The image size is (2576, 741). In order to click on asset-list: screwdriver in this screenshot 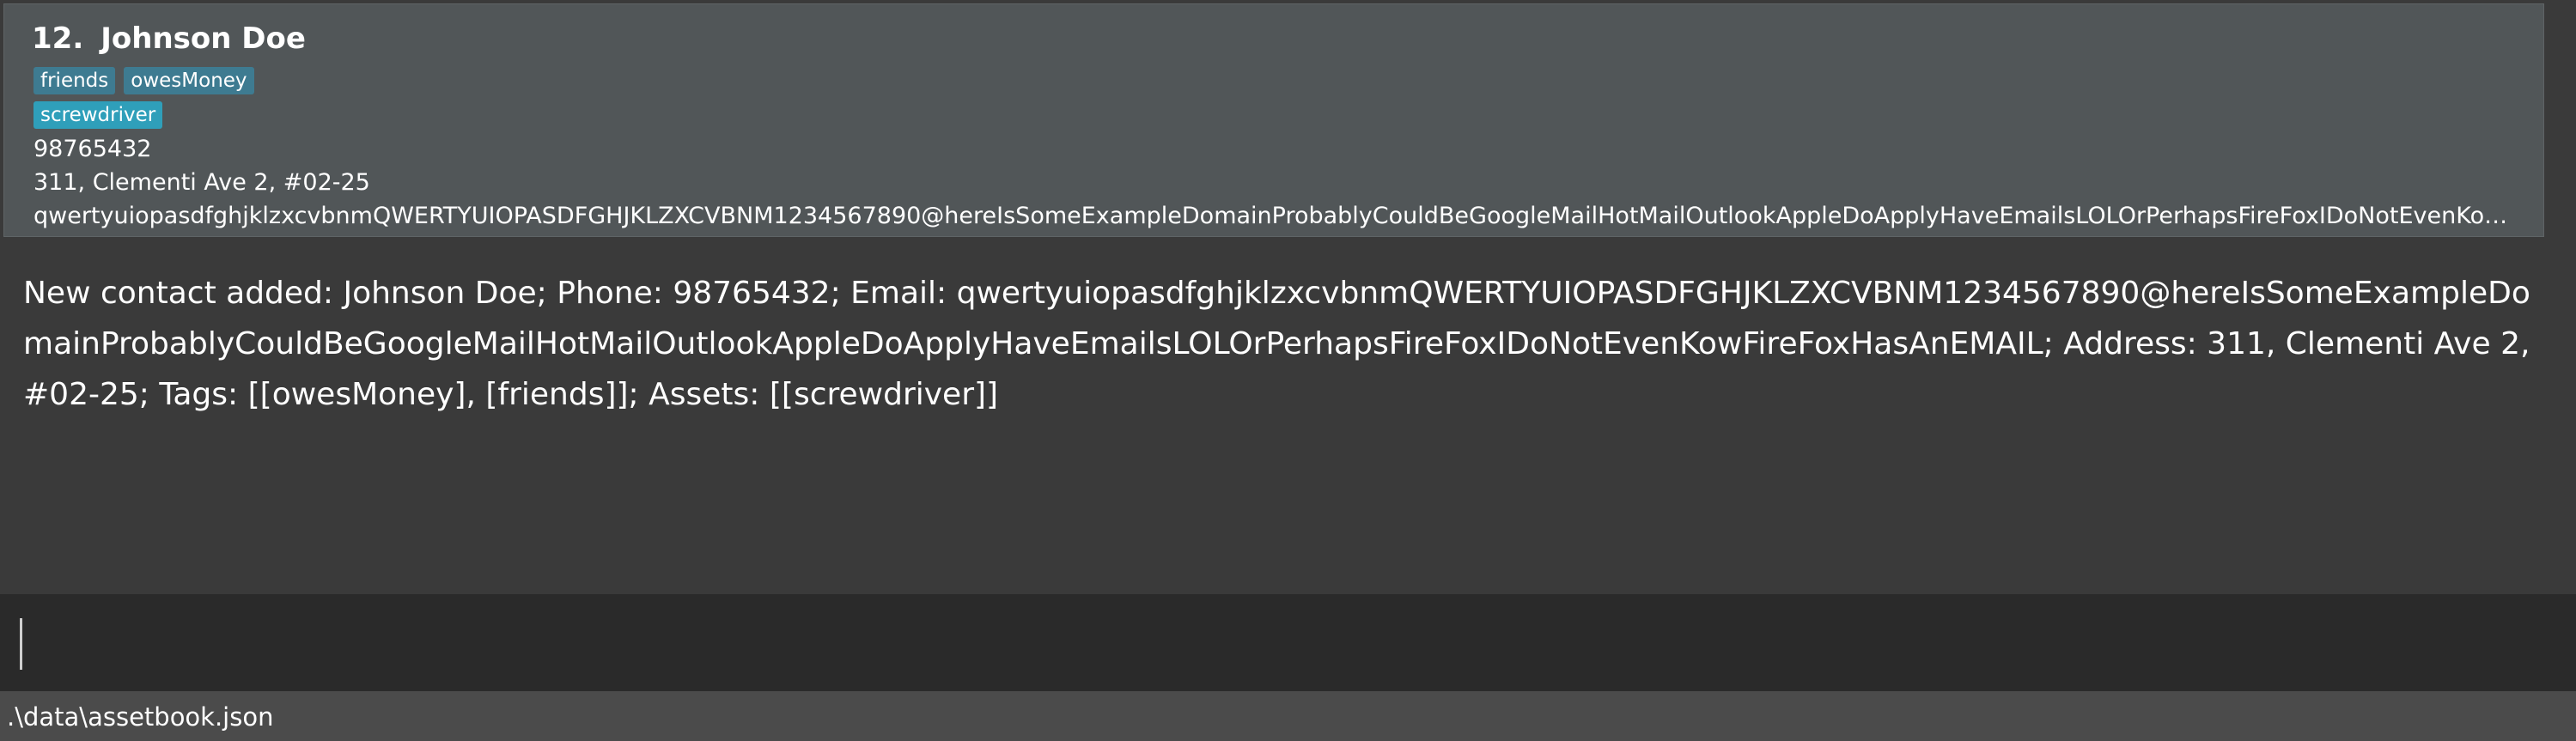, I will do `click(98, 115)`.